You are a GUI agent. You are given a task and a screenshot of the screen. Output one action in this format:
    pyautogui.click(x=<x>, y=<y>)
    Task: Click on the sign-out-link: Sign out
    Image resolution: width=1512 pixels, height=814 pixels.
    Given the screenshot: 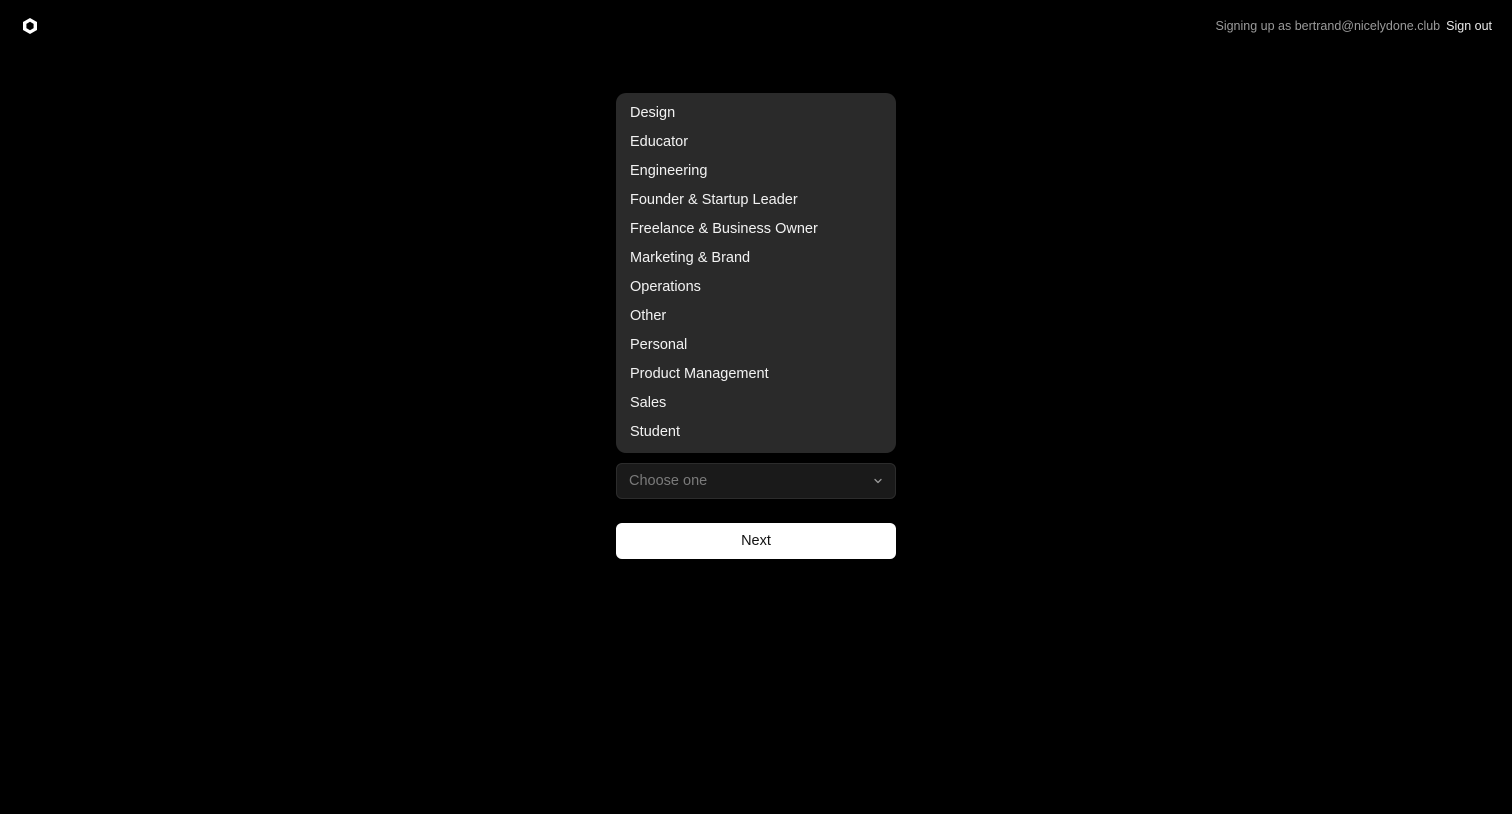 What is the action you would take?
    pyautogui.click(x=1469, y=26)
    